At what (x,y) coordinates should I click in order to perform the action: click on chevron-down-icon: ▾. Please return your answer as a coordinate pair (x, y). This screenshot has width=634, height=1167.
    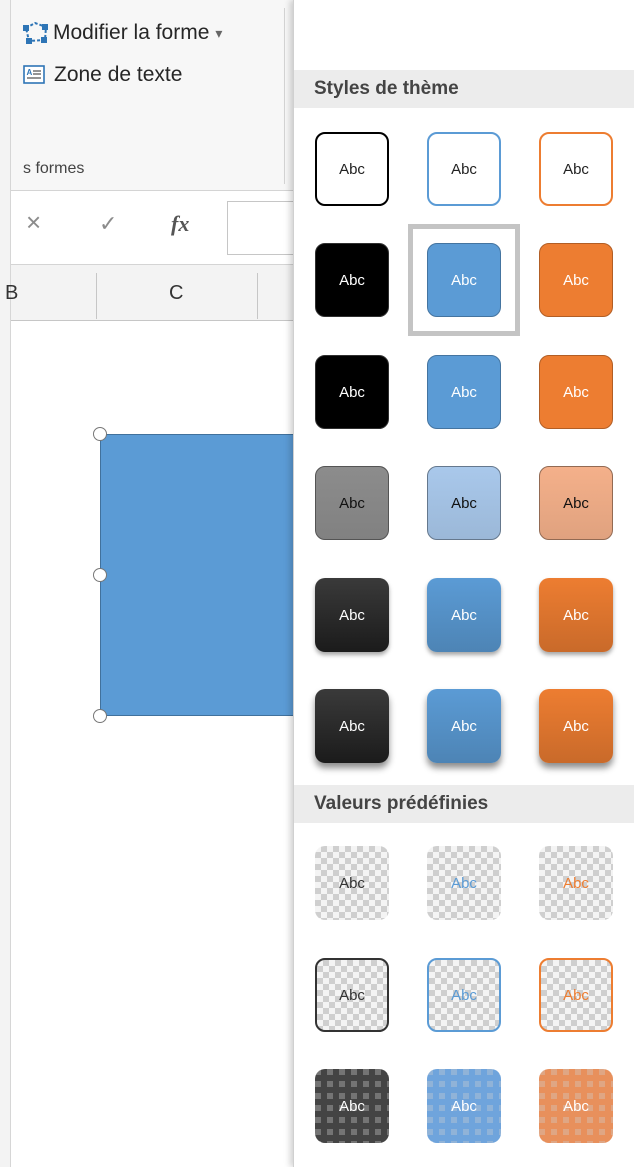
    Looking at the image, I should click on (219, 32).